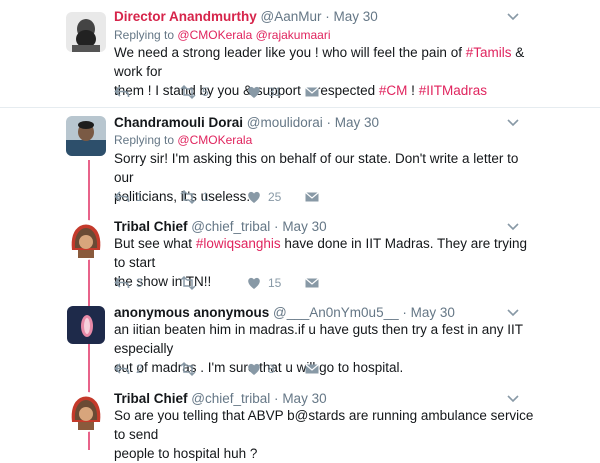 The width and height of the screenshot is (600, 463). I want to click on author-handle: @___An0nYm0u5__, so click(336, 312).